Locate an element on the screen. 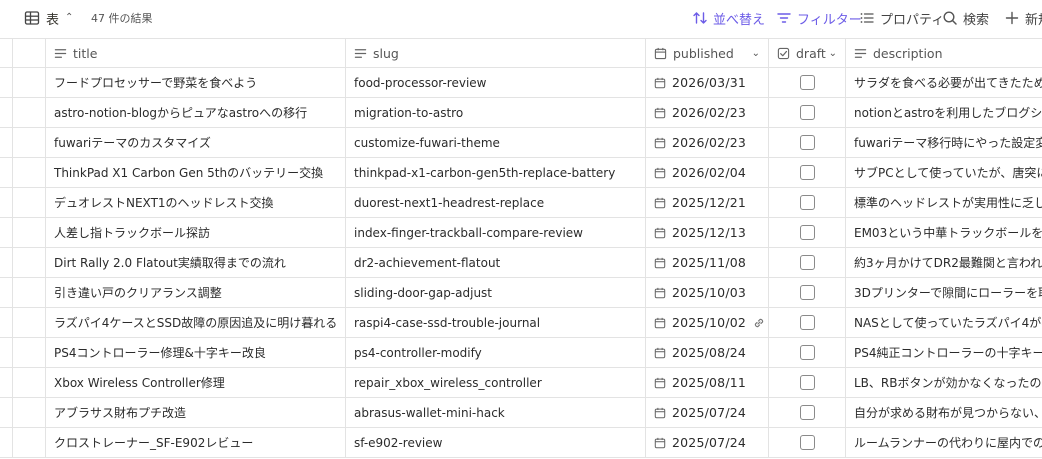  cell-published: 2026/03/31 is located at coordinates (707, 82).